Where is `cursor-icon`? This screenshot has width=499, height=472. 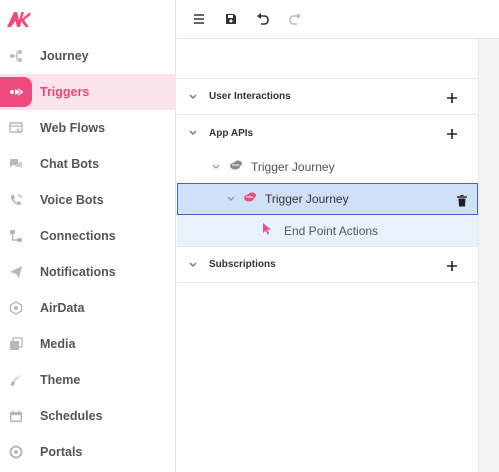 cursor-icon is located at coordinates (267, 231).